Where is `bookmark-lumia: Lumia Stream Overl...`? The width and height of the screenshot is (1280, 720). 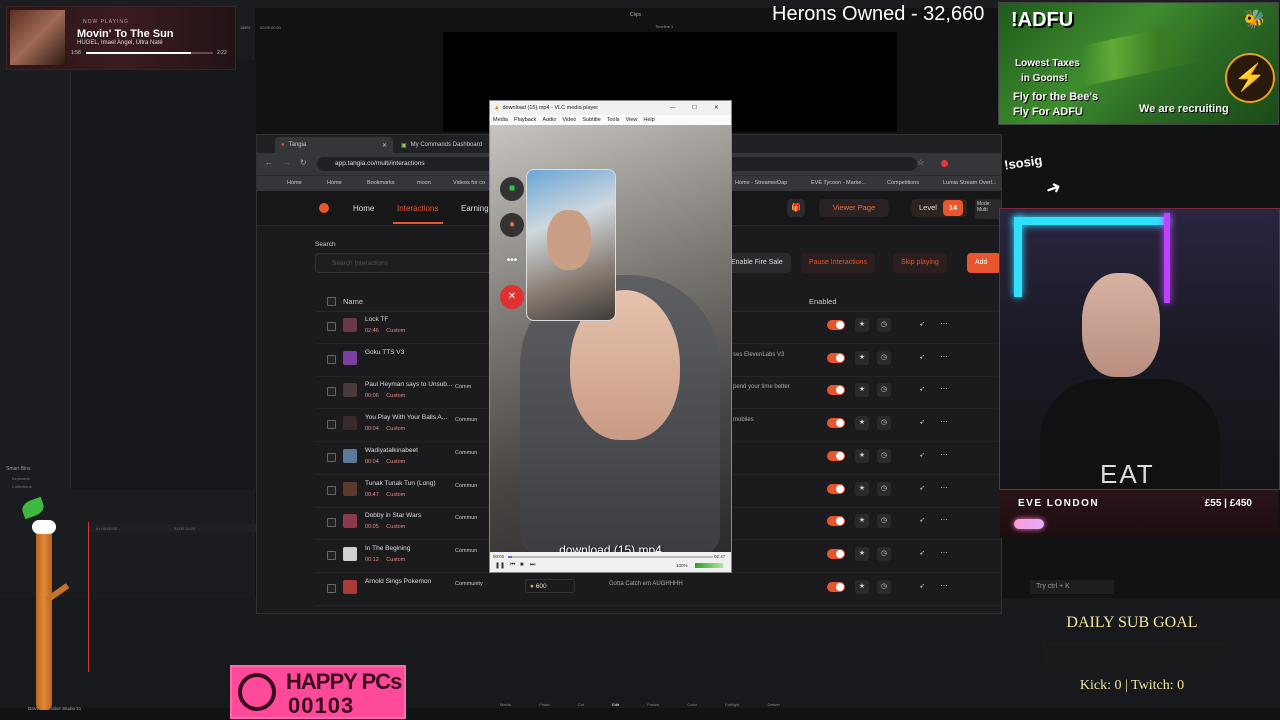
bookmark-lumia: Lumia Stream Overl... is located at coordinates (970, 183).